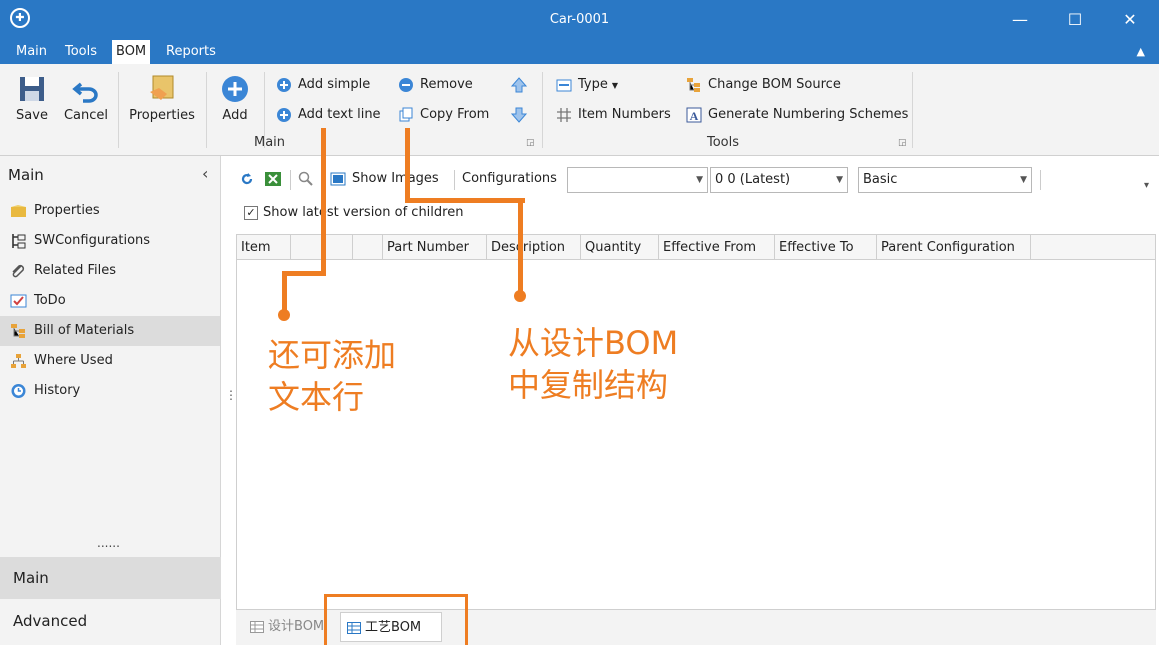 The width and height of the screenshot is (1159, 645). What do you see at coordinates (205, 173) in the screenshot?
I see `collapse-pane-chevron-left-icon: ‹` at bounding box center [205, 173].